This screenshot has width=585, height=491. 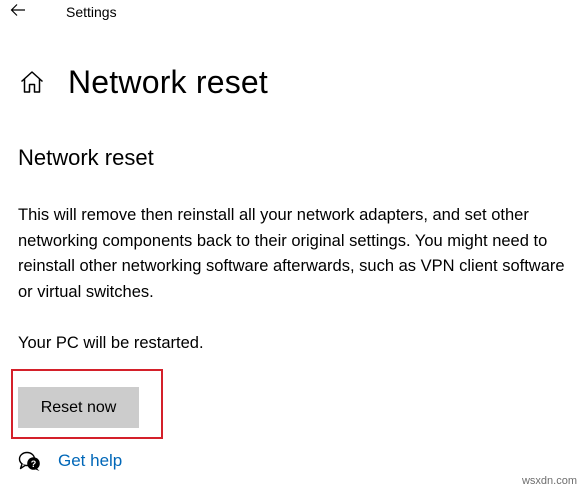 I want to click on page-title: Network reset, so click(x=168, y=81).